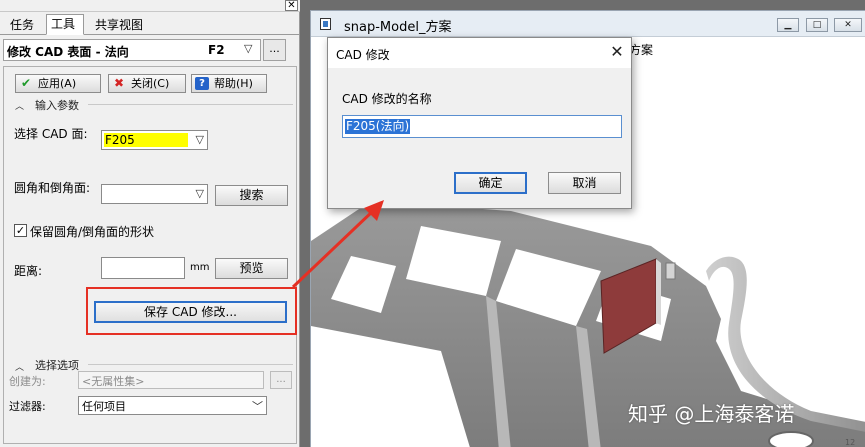  I want to click on apply-button: ✔ 应用(A), so click(58, 83).